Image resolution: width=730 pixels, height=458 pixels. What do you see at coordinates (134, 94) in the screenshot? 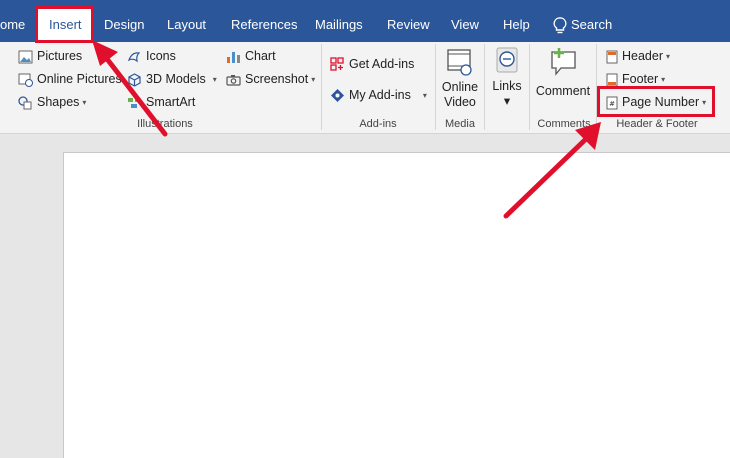
I see `arrow-to-insert-line` at bounding box center [134, 94].